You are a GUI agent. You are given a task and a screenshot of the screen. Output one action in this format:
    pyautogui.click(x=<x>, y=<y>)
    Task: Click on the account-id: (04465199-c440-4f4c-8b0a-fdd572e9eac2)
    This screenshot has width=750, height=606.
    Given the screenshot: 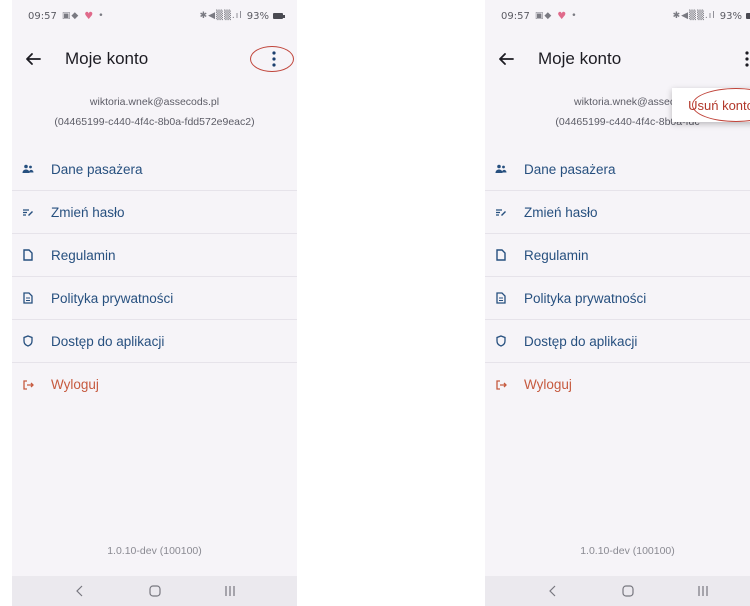 What is the action you would take?
    pyautogui.click(x=154, y=122)
    